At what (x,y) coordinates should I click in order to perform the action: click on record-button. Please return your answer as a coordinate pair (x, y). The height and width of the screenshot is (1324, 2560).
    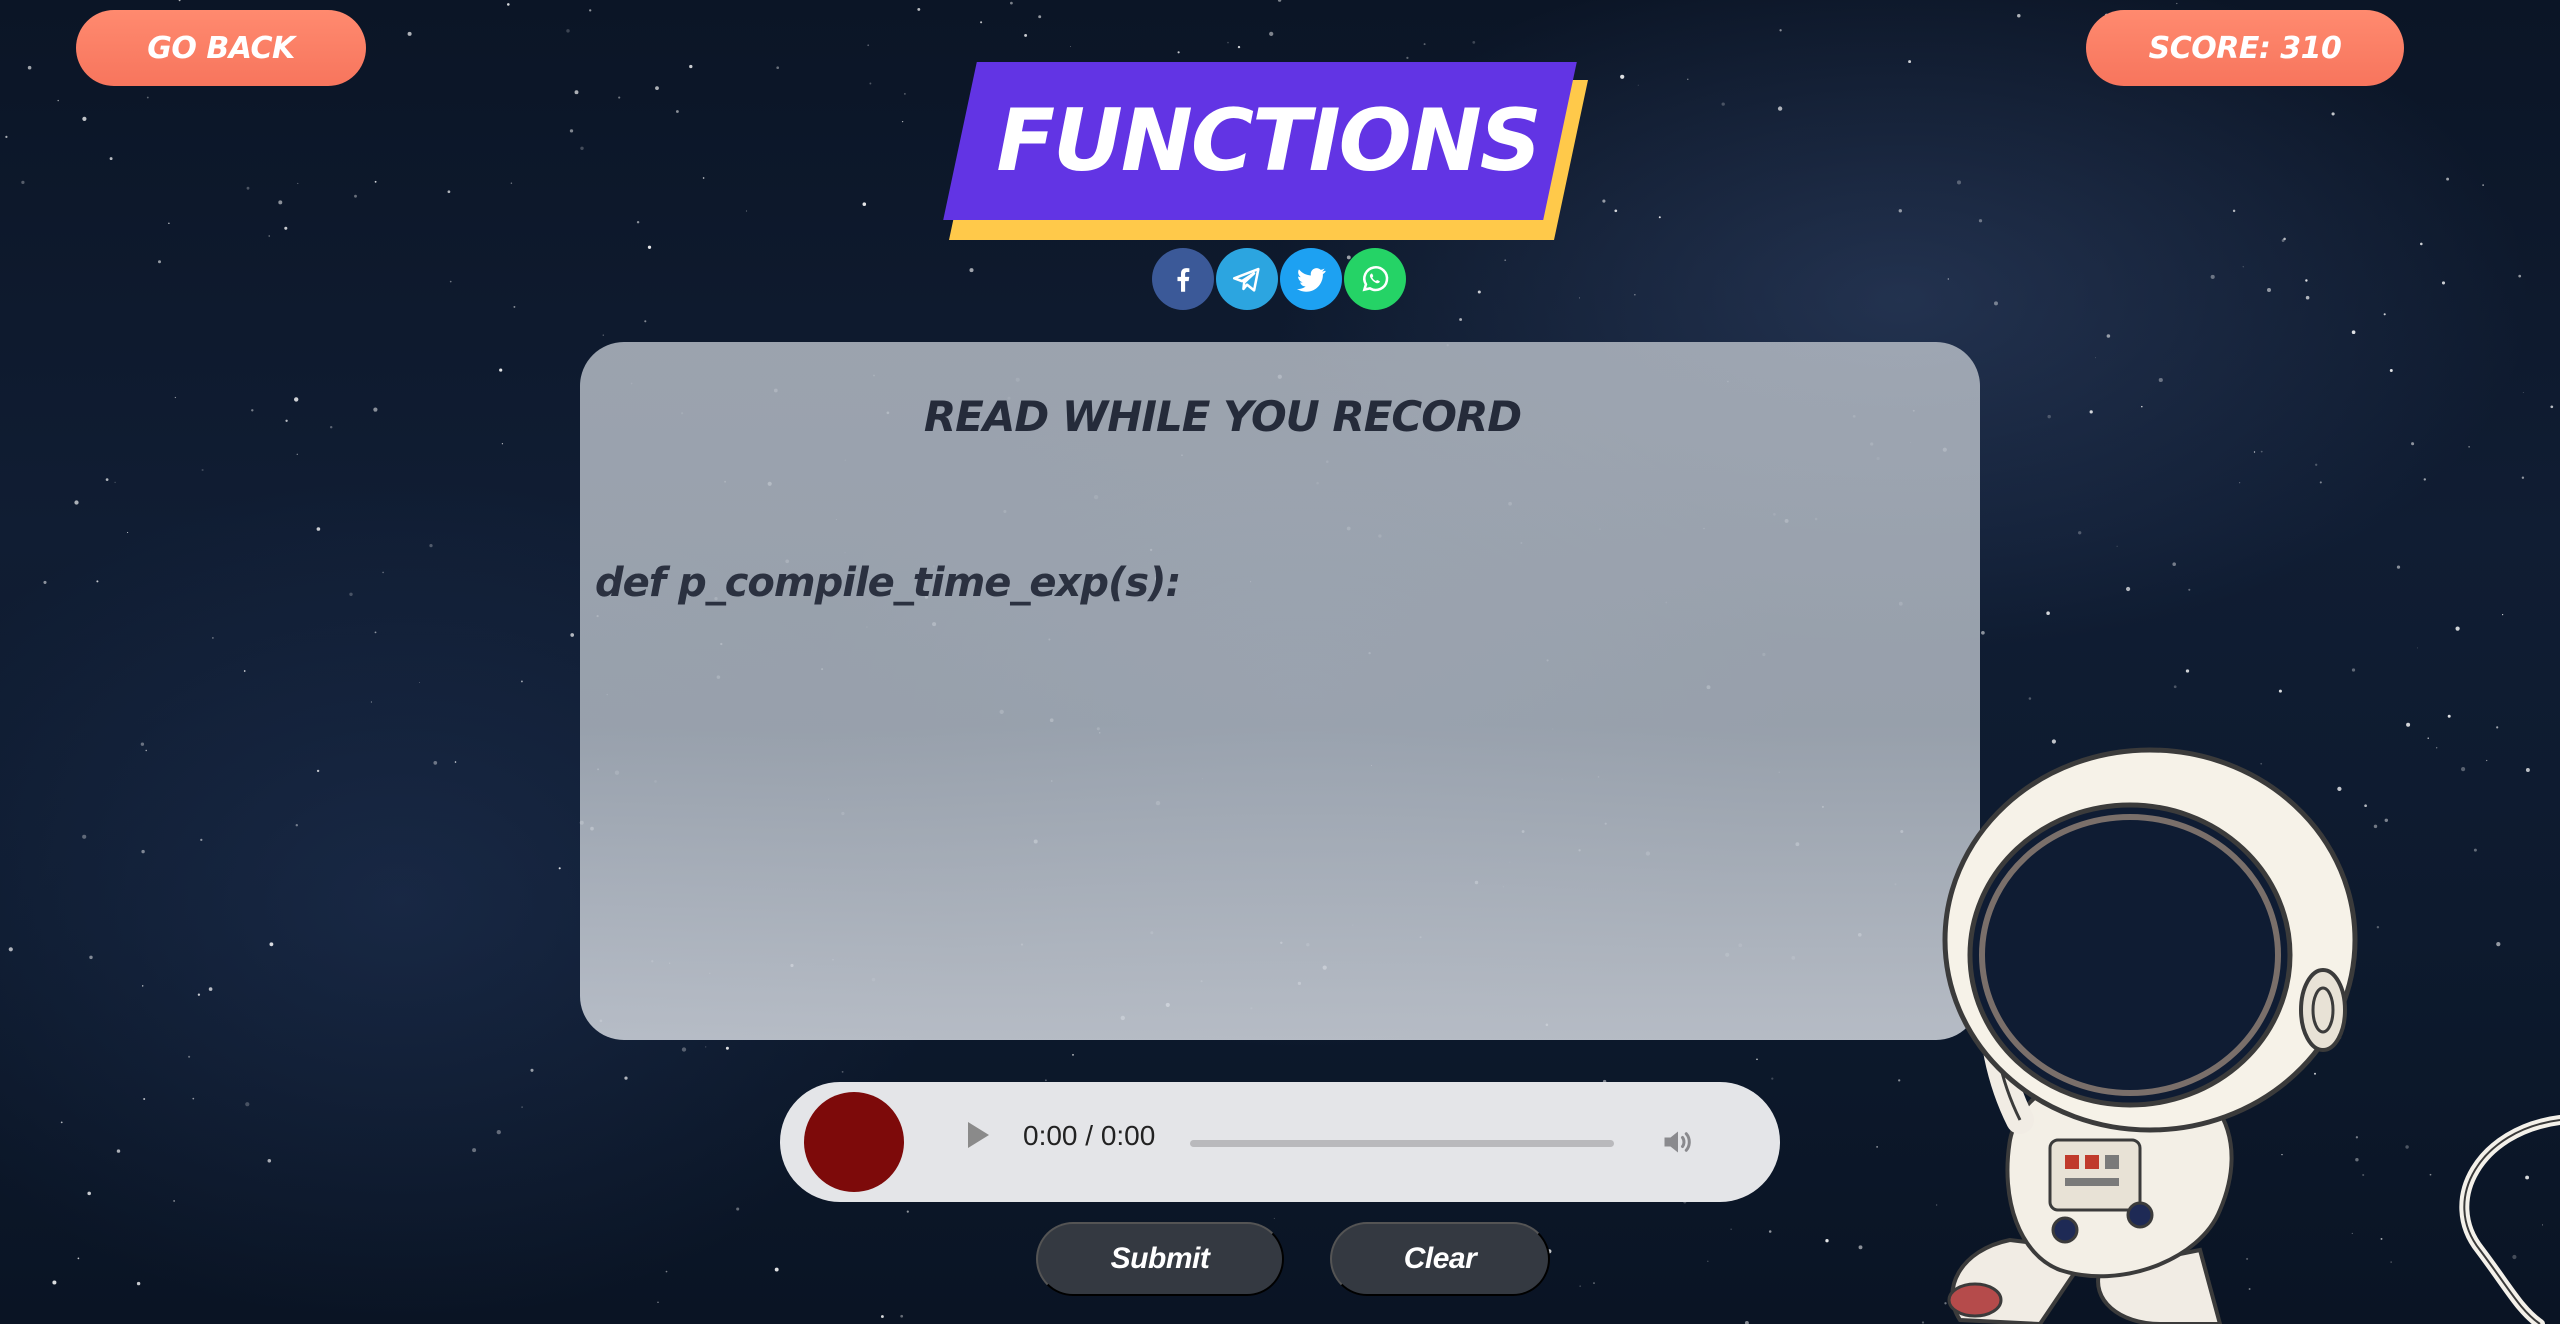
    Looking at the image, I should click on (854, 1142).